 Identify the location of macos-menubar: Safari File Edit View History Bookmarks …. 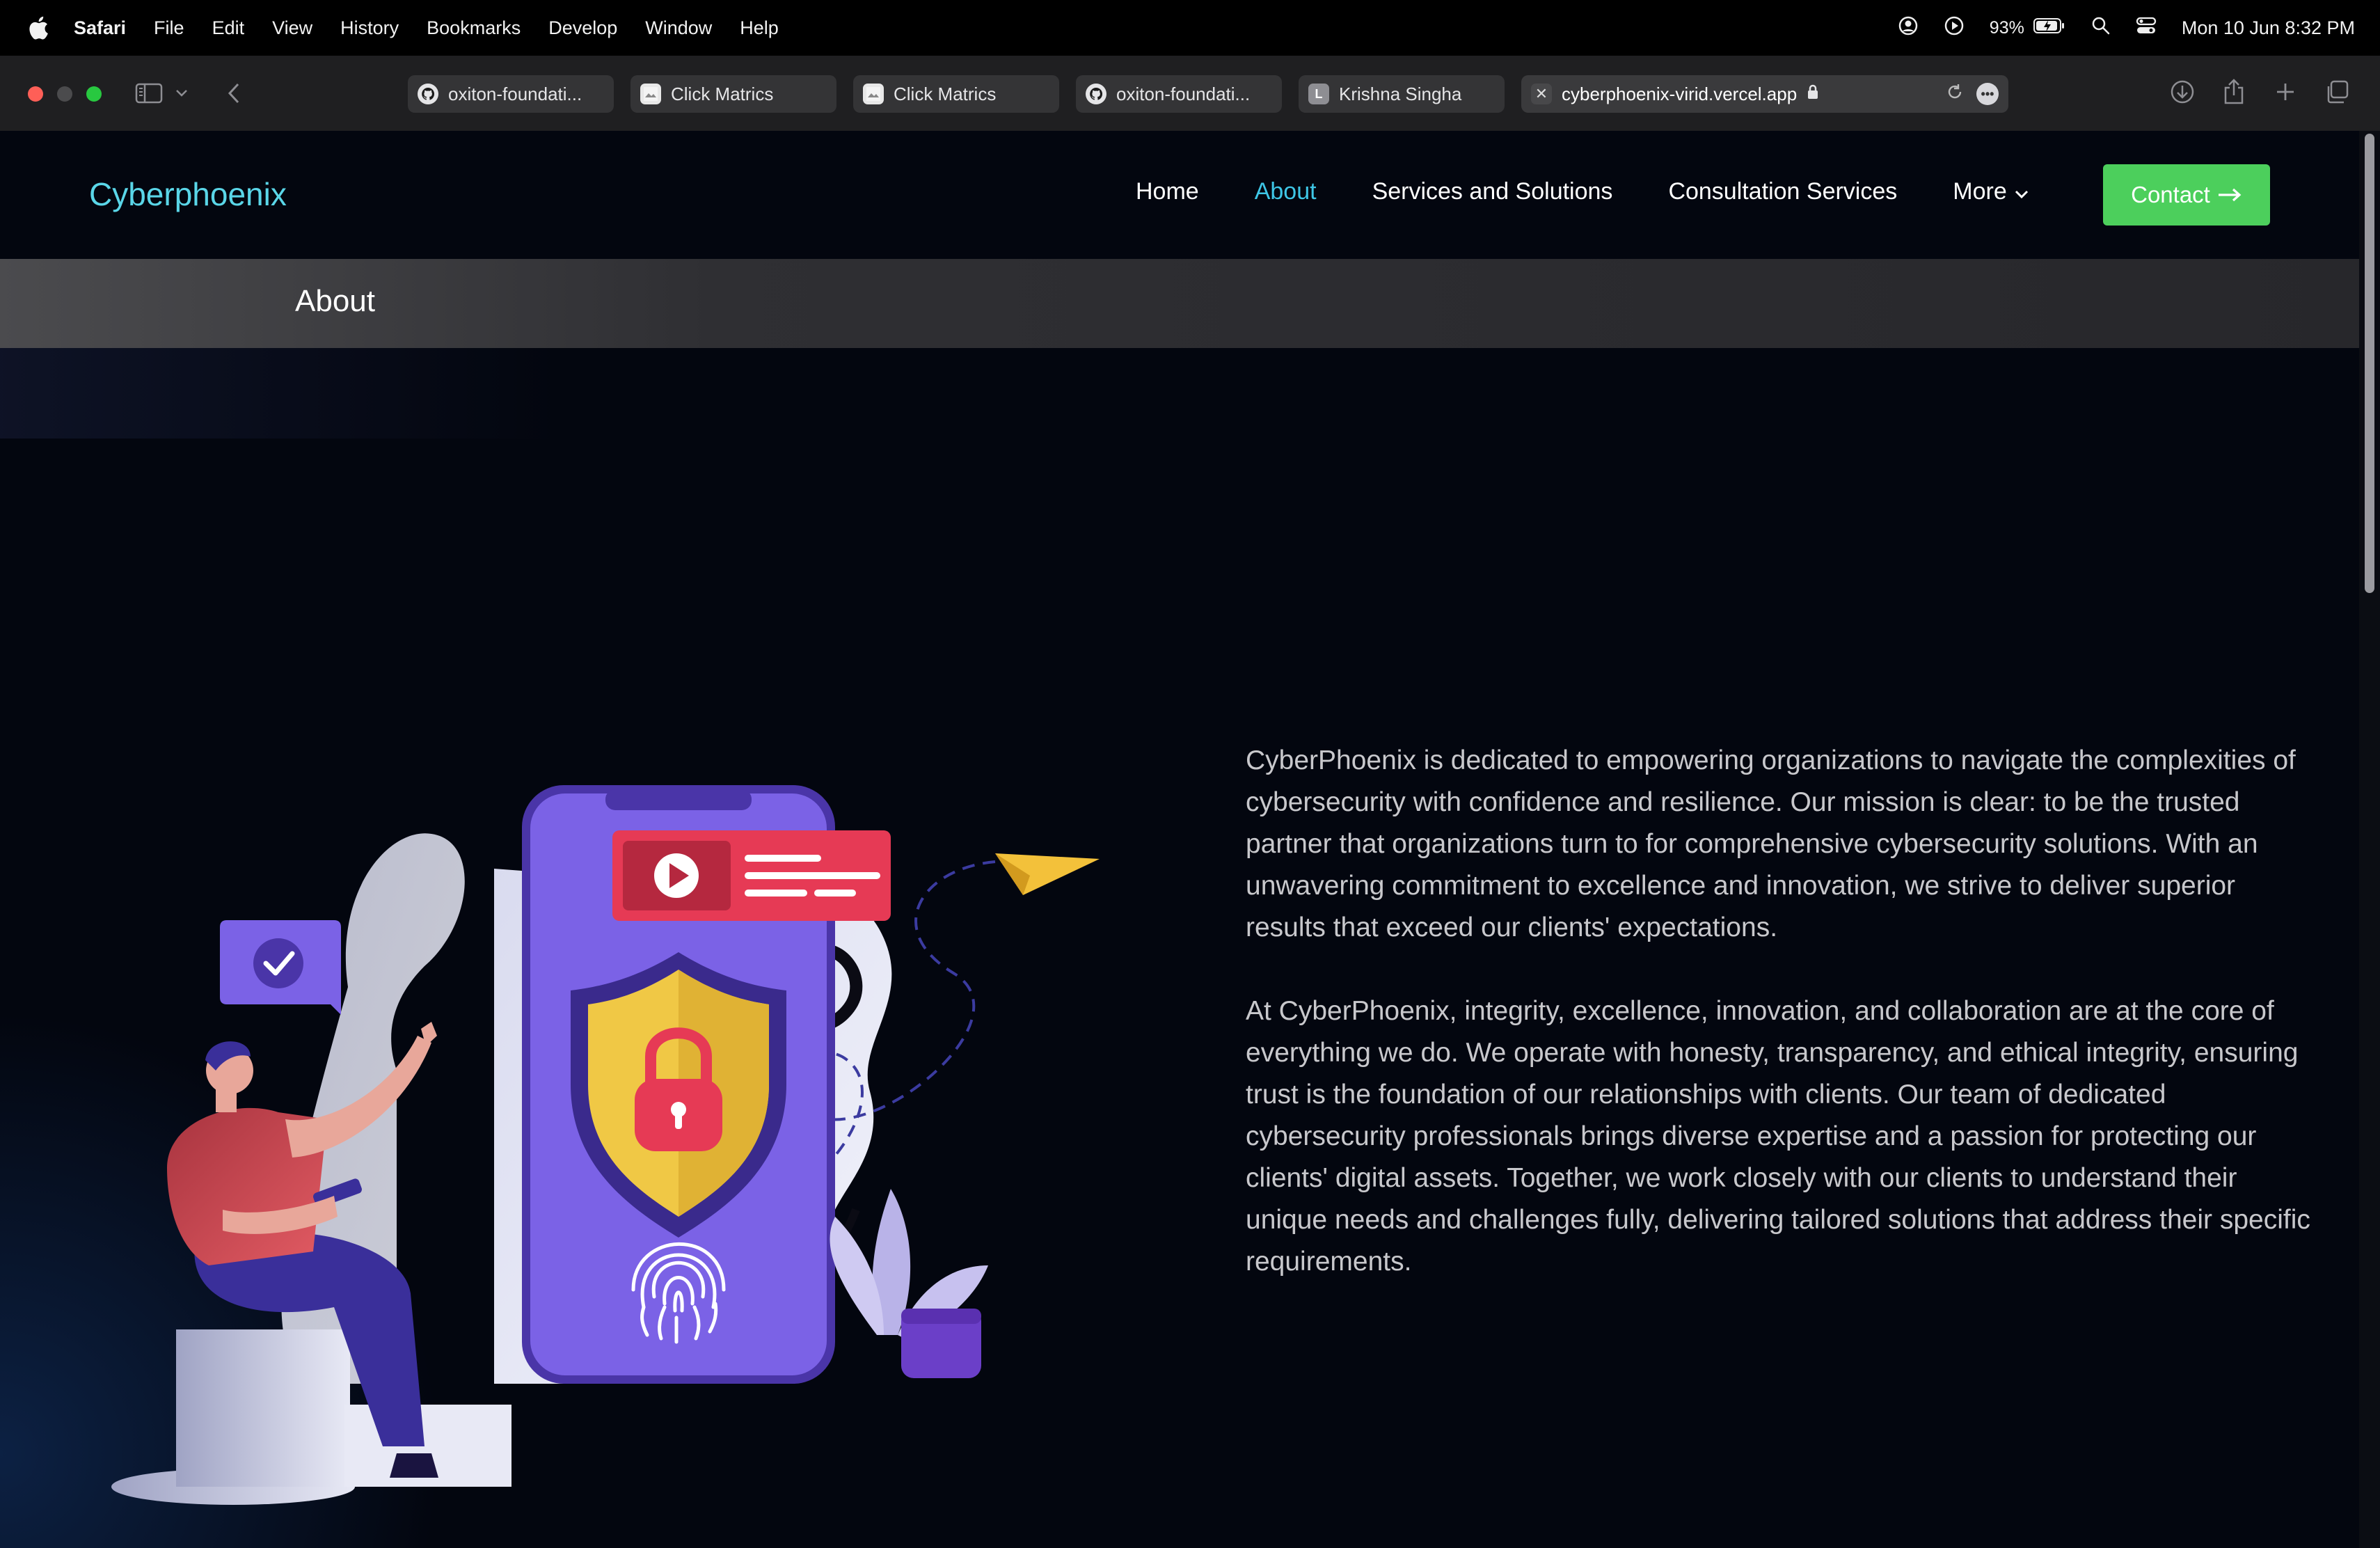
(1190, 28).